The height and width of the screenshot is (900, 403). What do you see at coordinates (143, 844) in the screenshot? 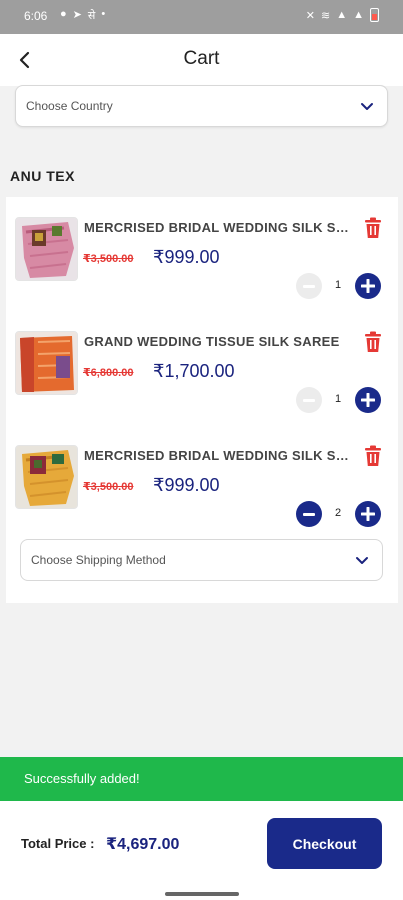
I see `total-price-value: ₹4,697.00` at bounding box center [143, 844].